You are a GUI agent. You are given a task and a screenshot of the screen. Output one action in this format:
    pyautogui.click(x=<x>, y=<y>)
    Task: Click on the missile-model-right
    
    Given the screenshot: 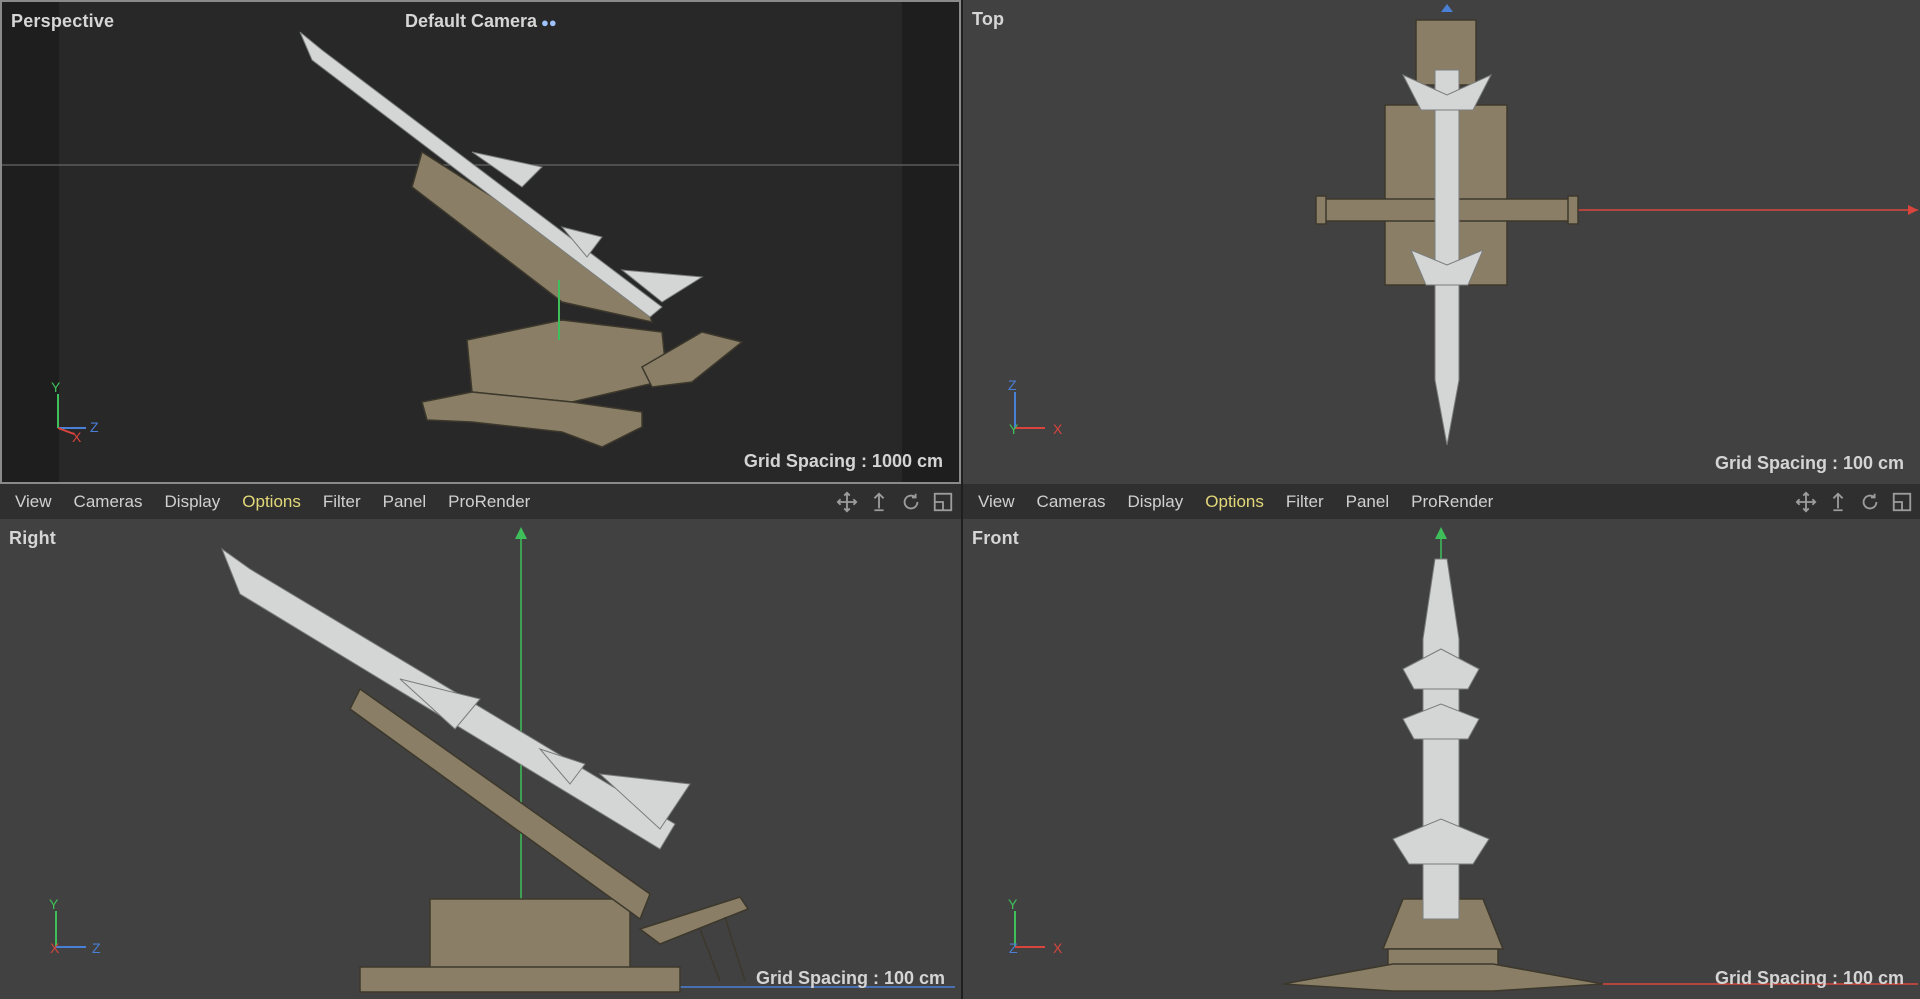 What is the action you would take?
    pyautogui.click(x=455, y=698)
    